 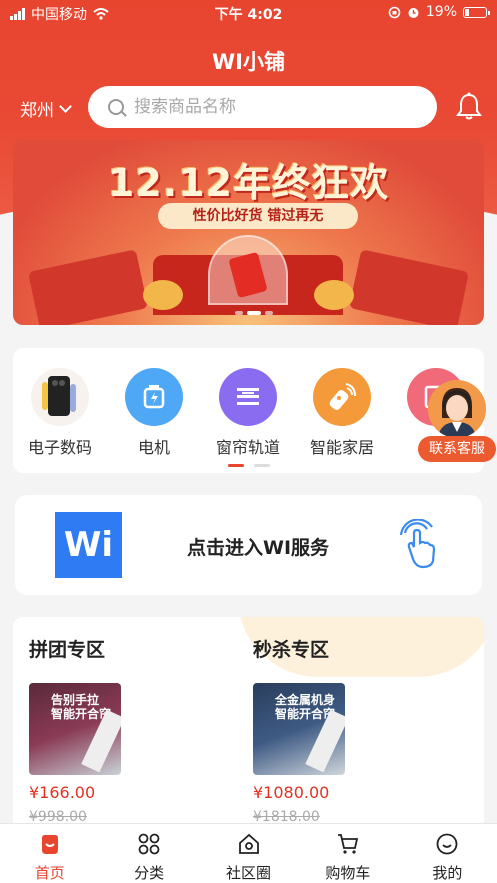 I want to click on wi-service-card: Wi 点击进入WI服务, so click(x=248, y=545).